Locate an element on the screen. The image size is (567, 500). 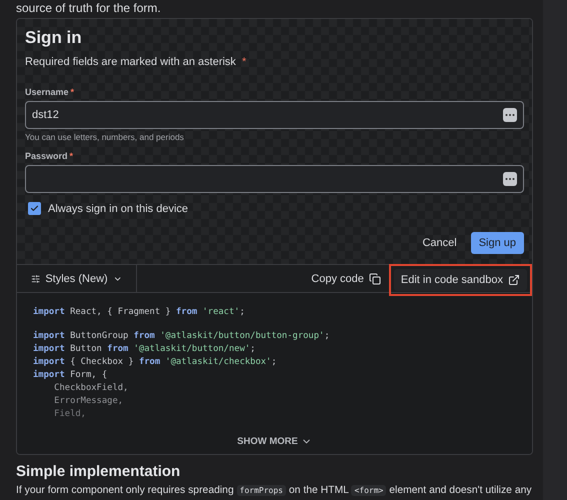
code-line: import { Checkbox } from '@atlaskit/checkbox'; is located at coordinates (155, 363).